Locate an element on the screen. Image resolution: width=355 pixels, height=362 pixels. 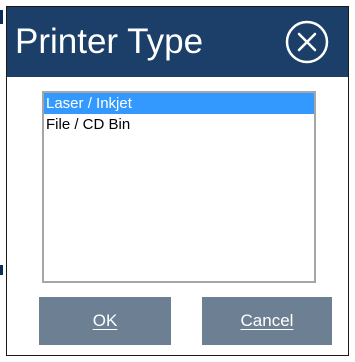
close-icon is located at coordinates (307, 42).